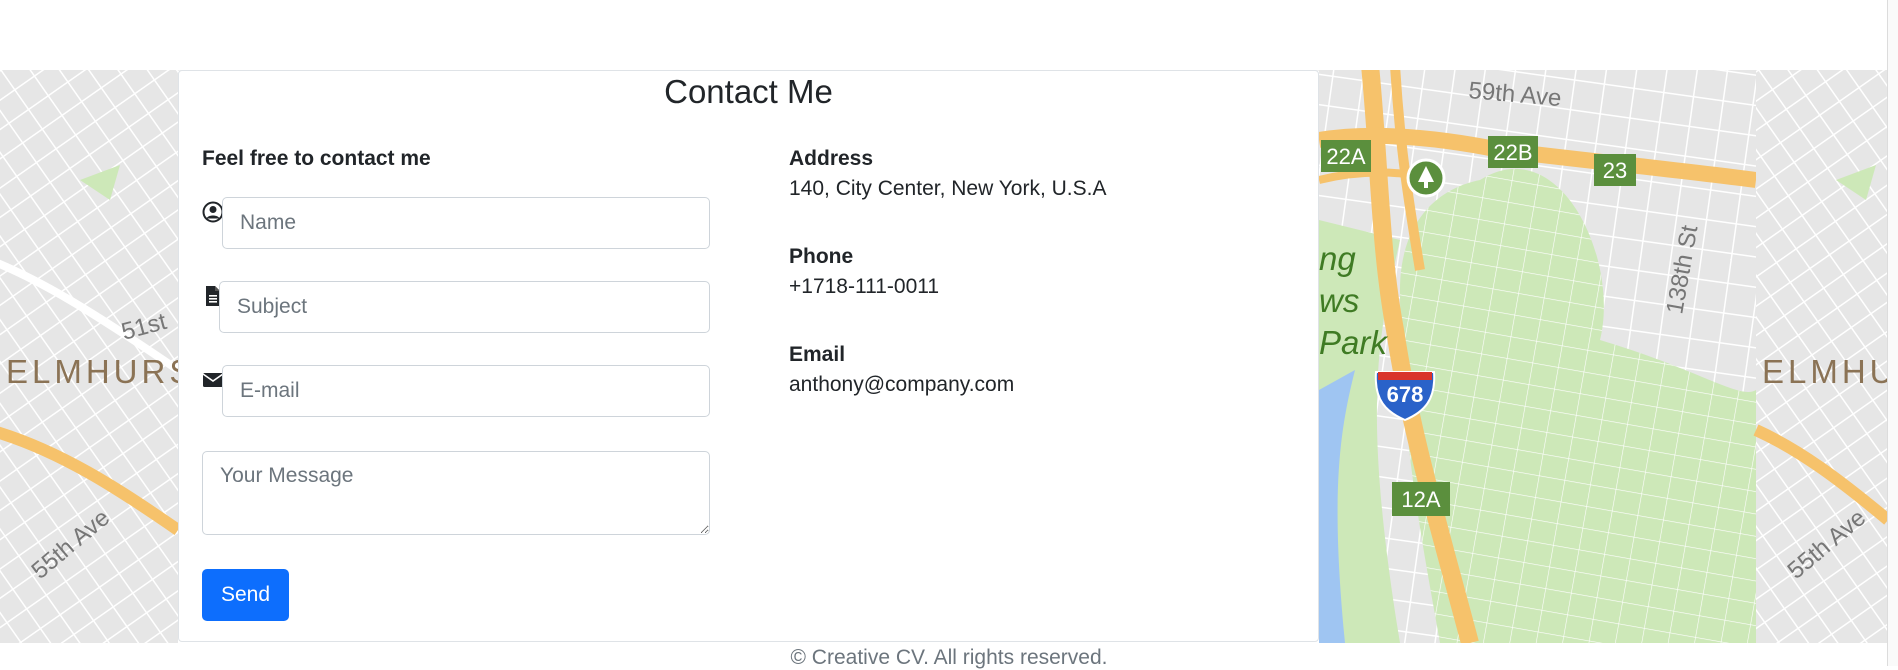  Describe the element at coordinates (100, 371) in the screenshot. I see `map-label-elmhurst: ELMHURS` at that location.